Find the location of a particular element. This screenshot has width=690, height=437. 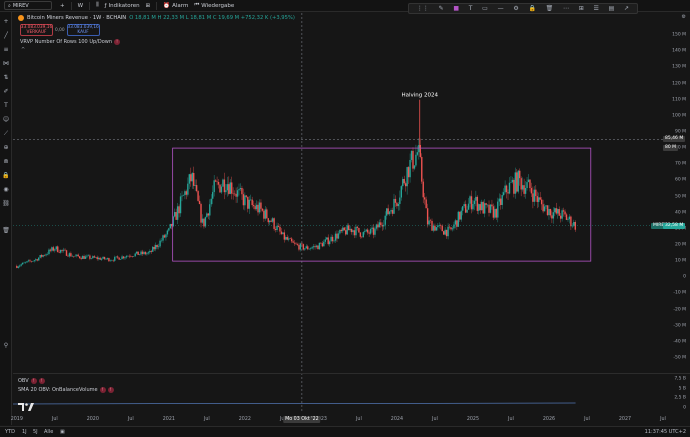

emoji-icon: ☺ is located at coordinates (6, 120).